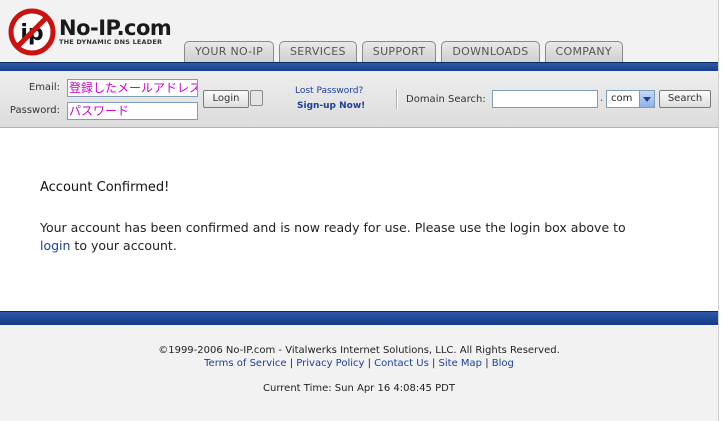 This screenshot has height=421, width=724. I want to click on email-field: 登録したメールアドレス, so click(132, 88).